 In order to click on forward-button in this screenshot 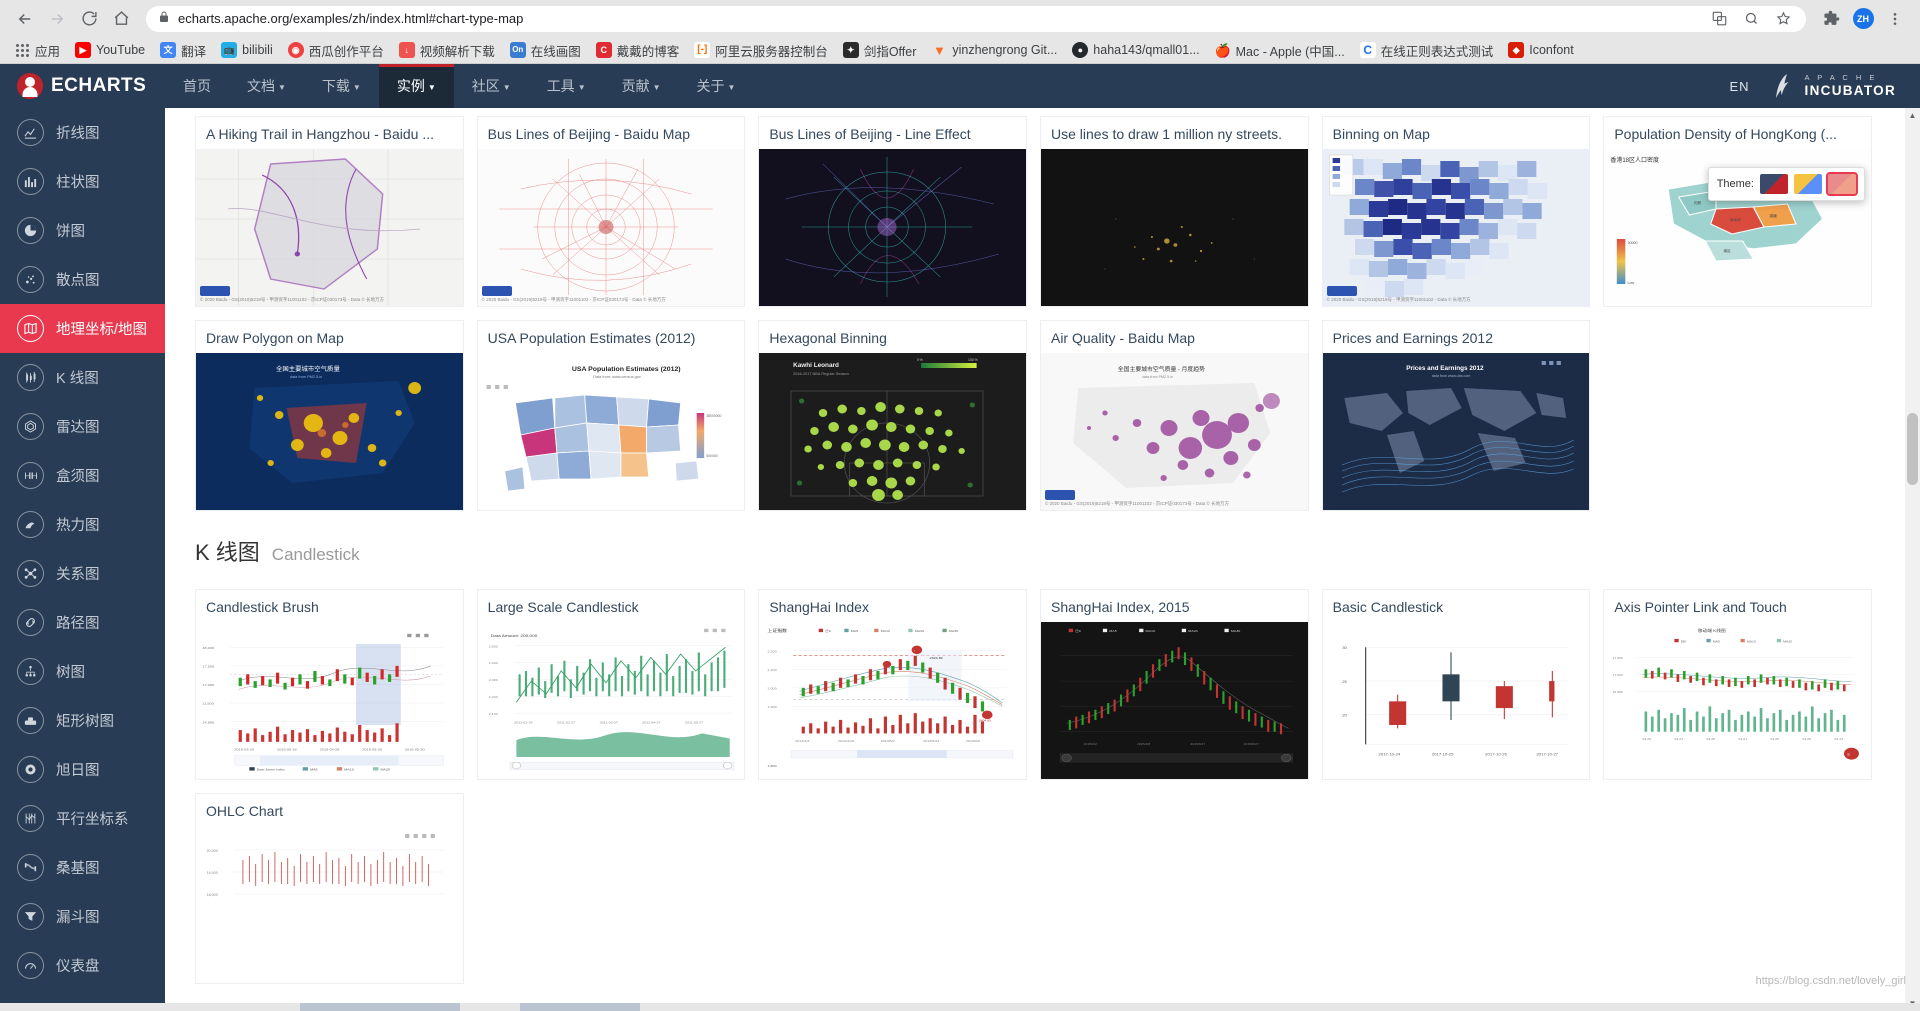, I will do `click(57, 19)`.